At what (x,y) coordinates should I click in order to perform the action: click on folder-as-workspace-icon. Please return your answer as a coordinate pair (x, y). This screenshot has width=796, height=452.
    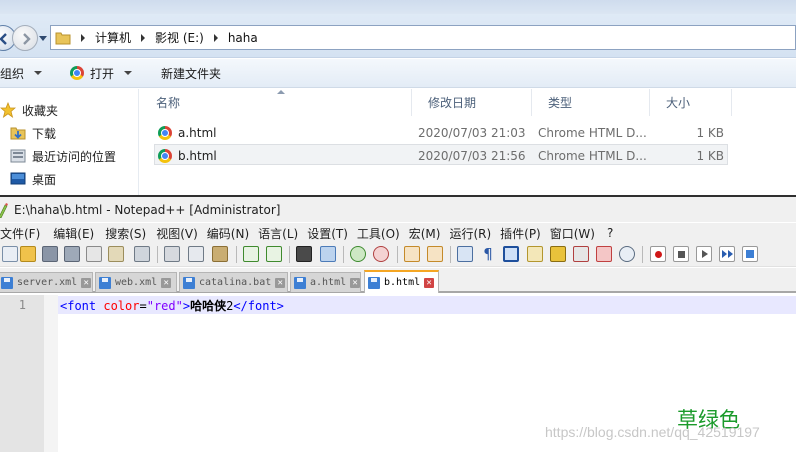
    Looking at the image, I should click on (604, 254).